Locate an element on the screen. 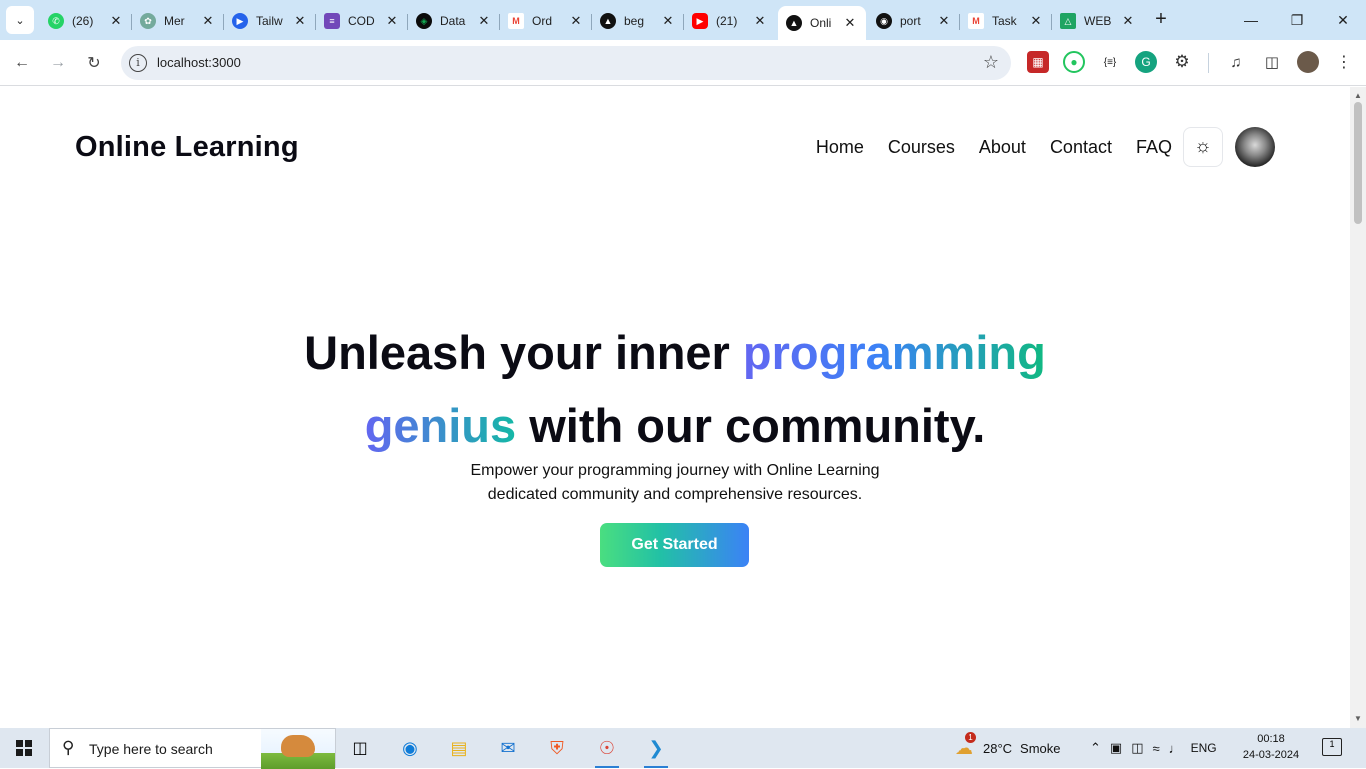  browser-tab: ▶ Tailw ✕ is located at coordinates (270, 21).